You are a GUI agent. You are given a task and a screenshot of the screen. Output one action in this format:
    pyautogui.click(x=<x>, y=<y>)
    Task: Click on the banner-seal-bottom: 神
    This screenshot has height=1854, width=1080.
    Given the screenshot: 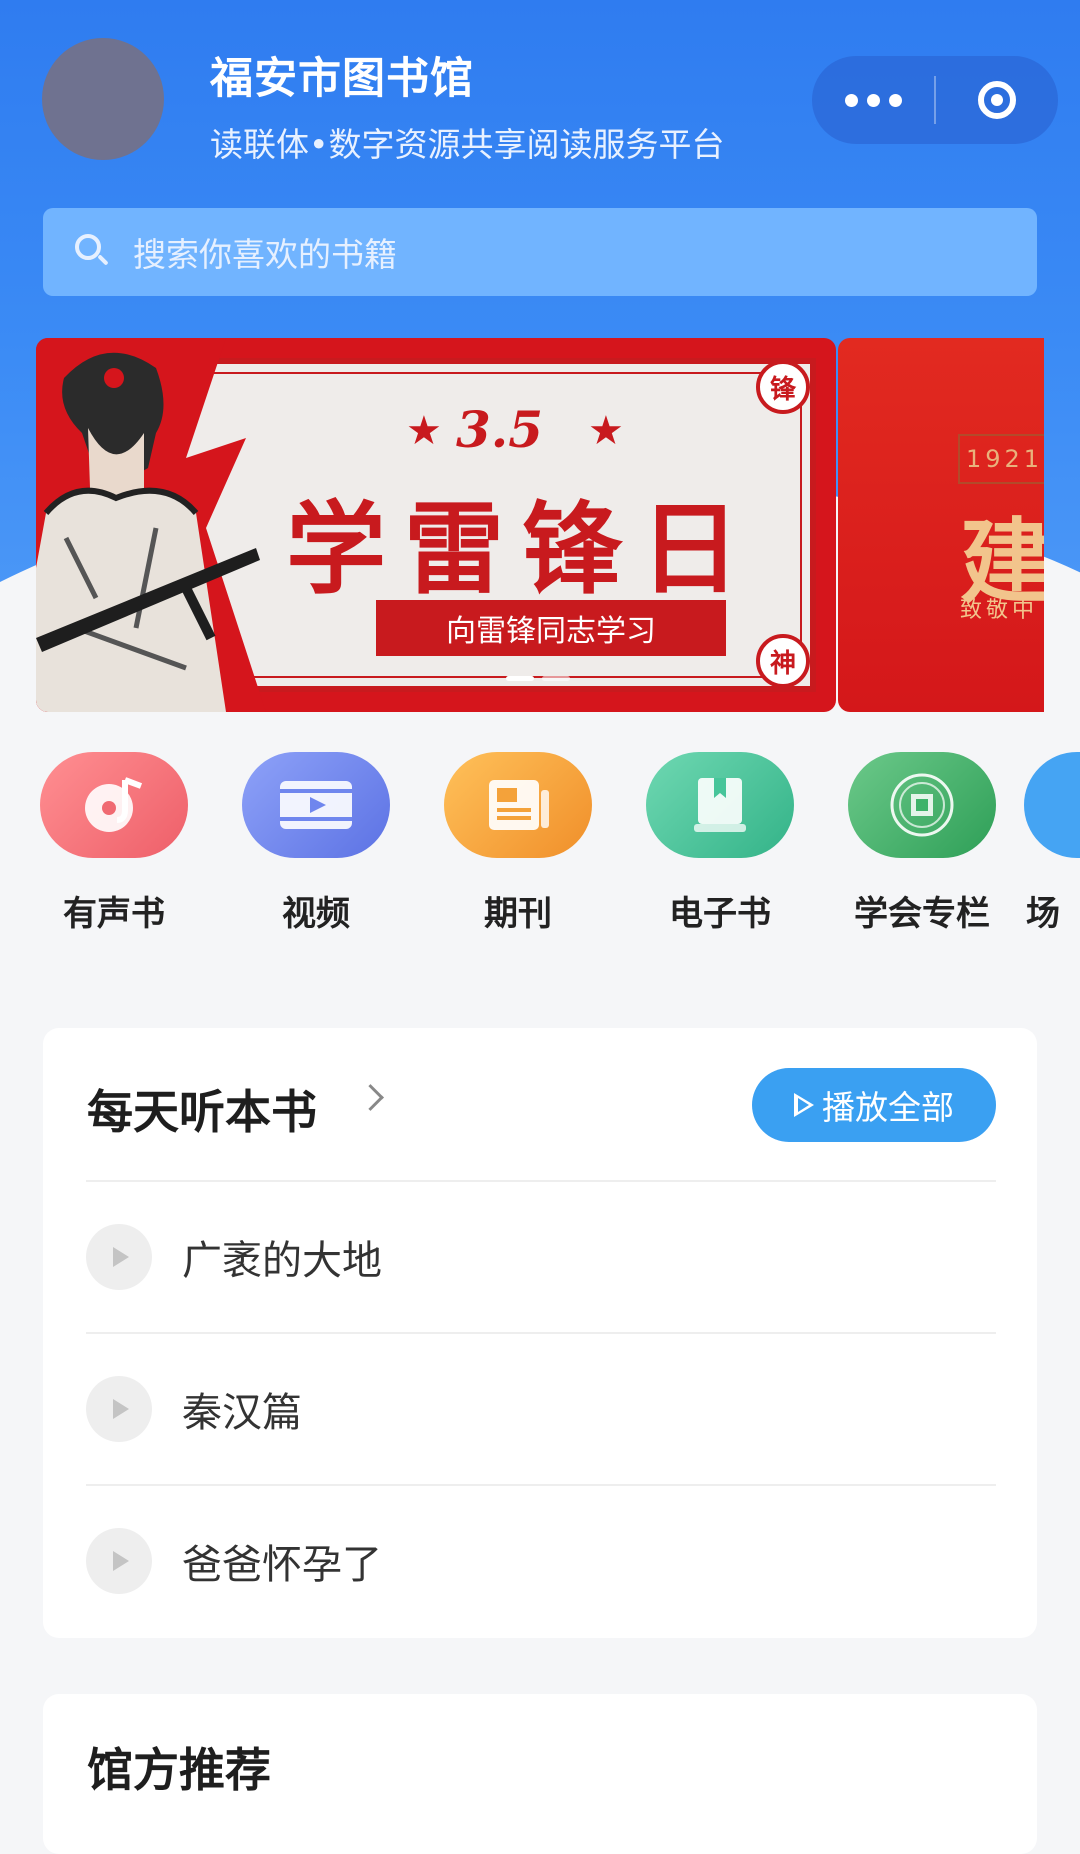 What is the action you would take?
    pyautogui.click(x=783, y=661)
    